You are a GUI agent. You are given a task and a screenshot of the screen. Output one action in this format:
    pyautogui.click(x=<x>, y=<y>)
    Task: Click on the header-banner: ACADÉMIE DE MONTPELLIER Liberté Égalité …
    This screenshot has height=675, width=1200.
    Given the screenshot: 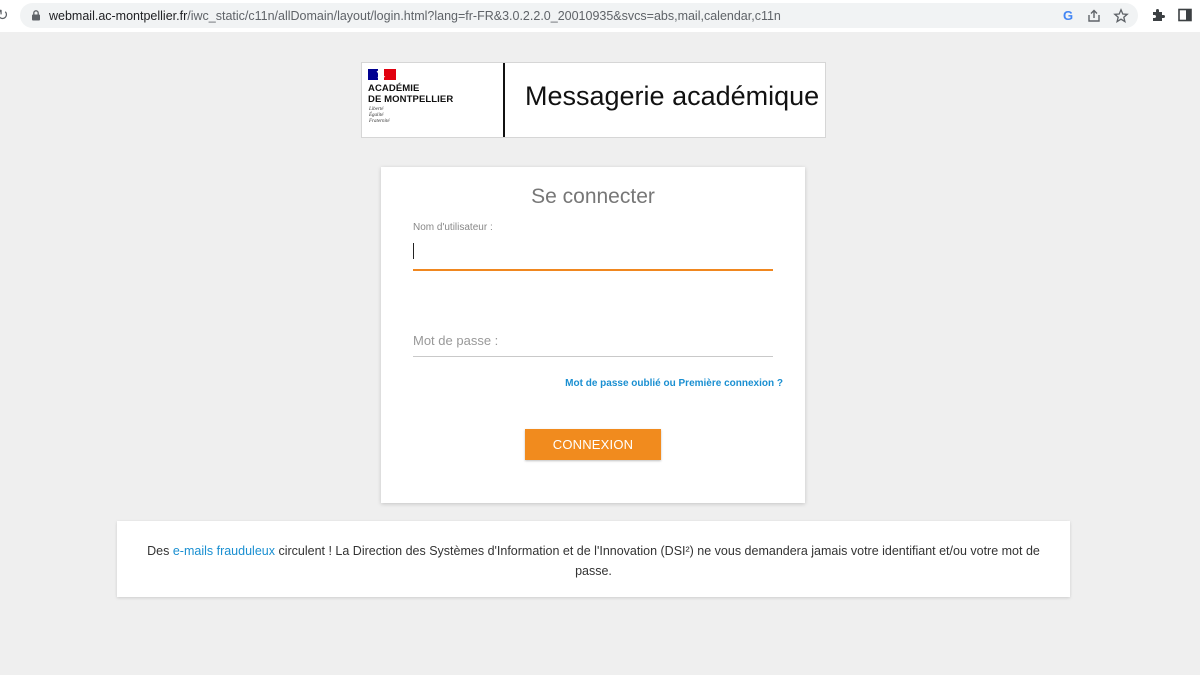 What is the action you would take?
    pyautogui.click(x=593, y=100)
    